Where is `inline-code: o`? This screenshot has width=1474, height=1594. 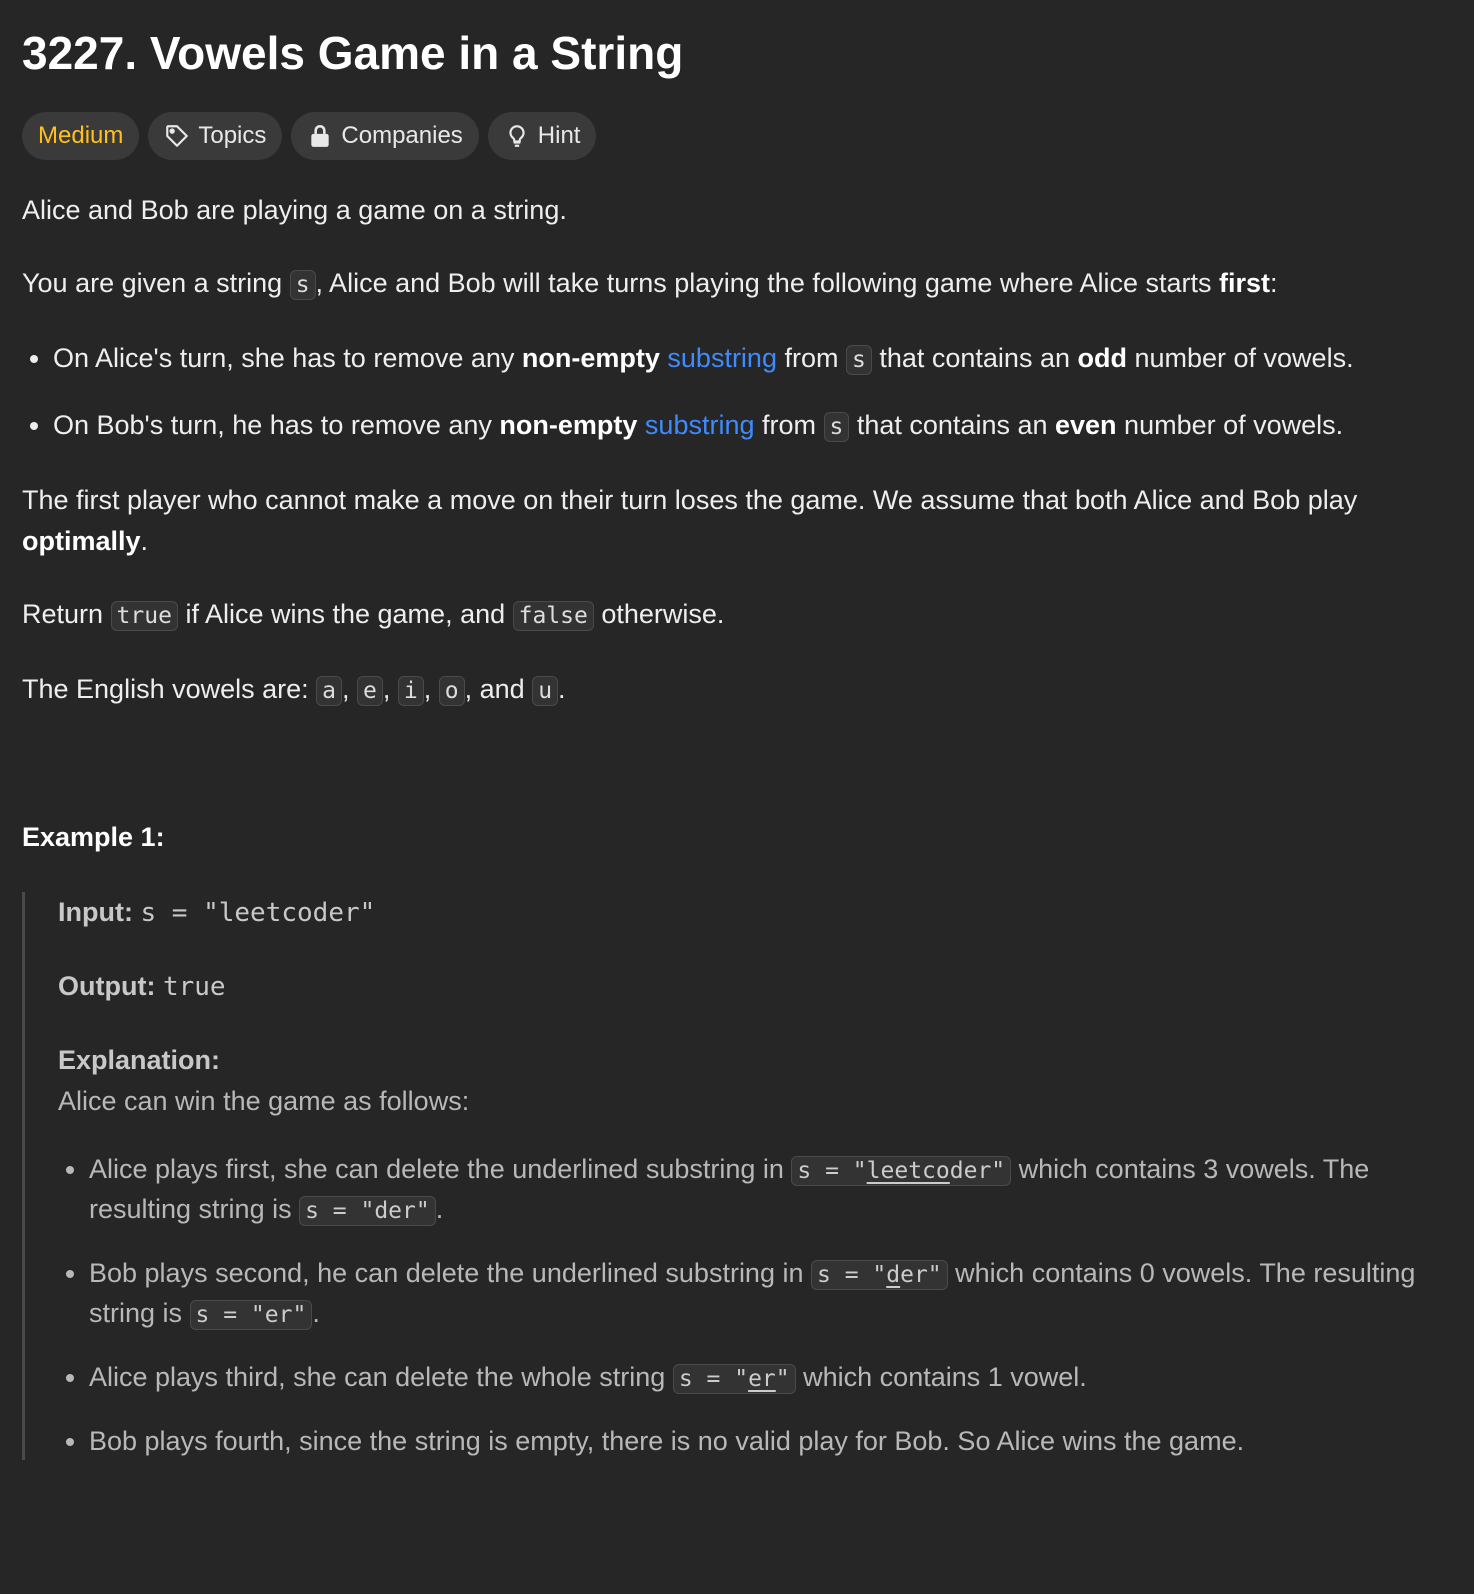 inline-code: o is located at coordinates (451, 691).